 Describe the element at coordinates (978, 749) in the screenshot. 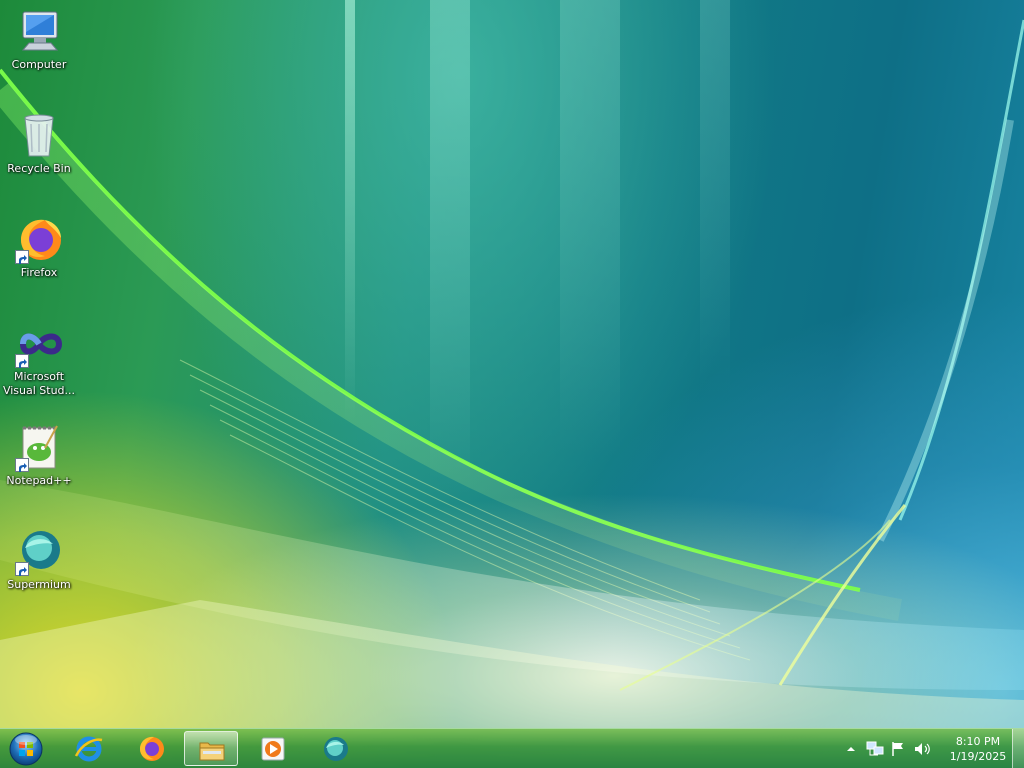

I see `taskbar-clock: 8:10 PM 1/19/2025` at that location.